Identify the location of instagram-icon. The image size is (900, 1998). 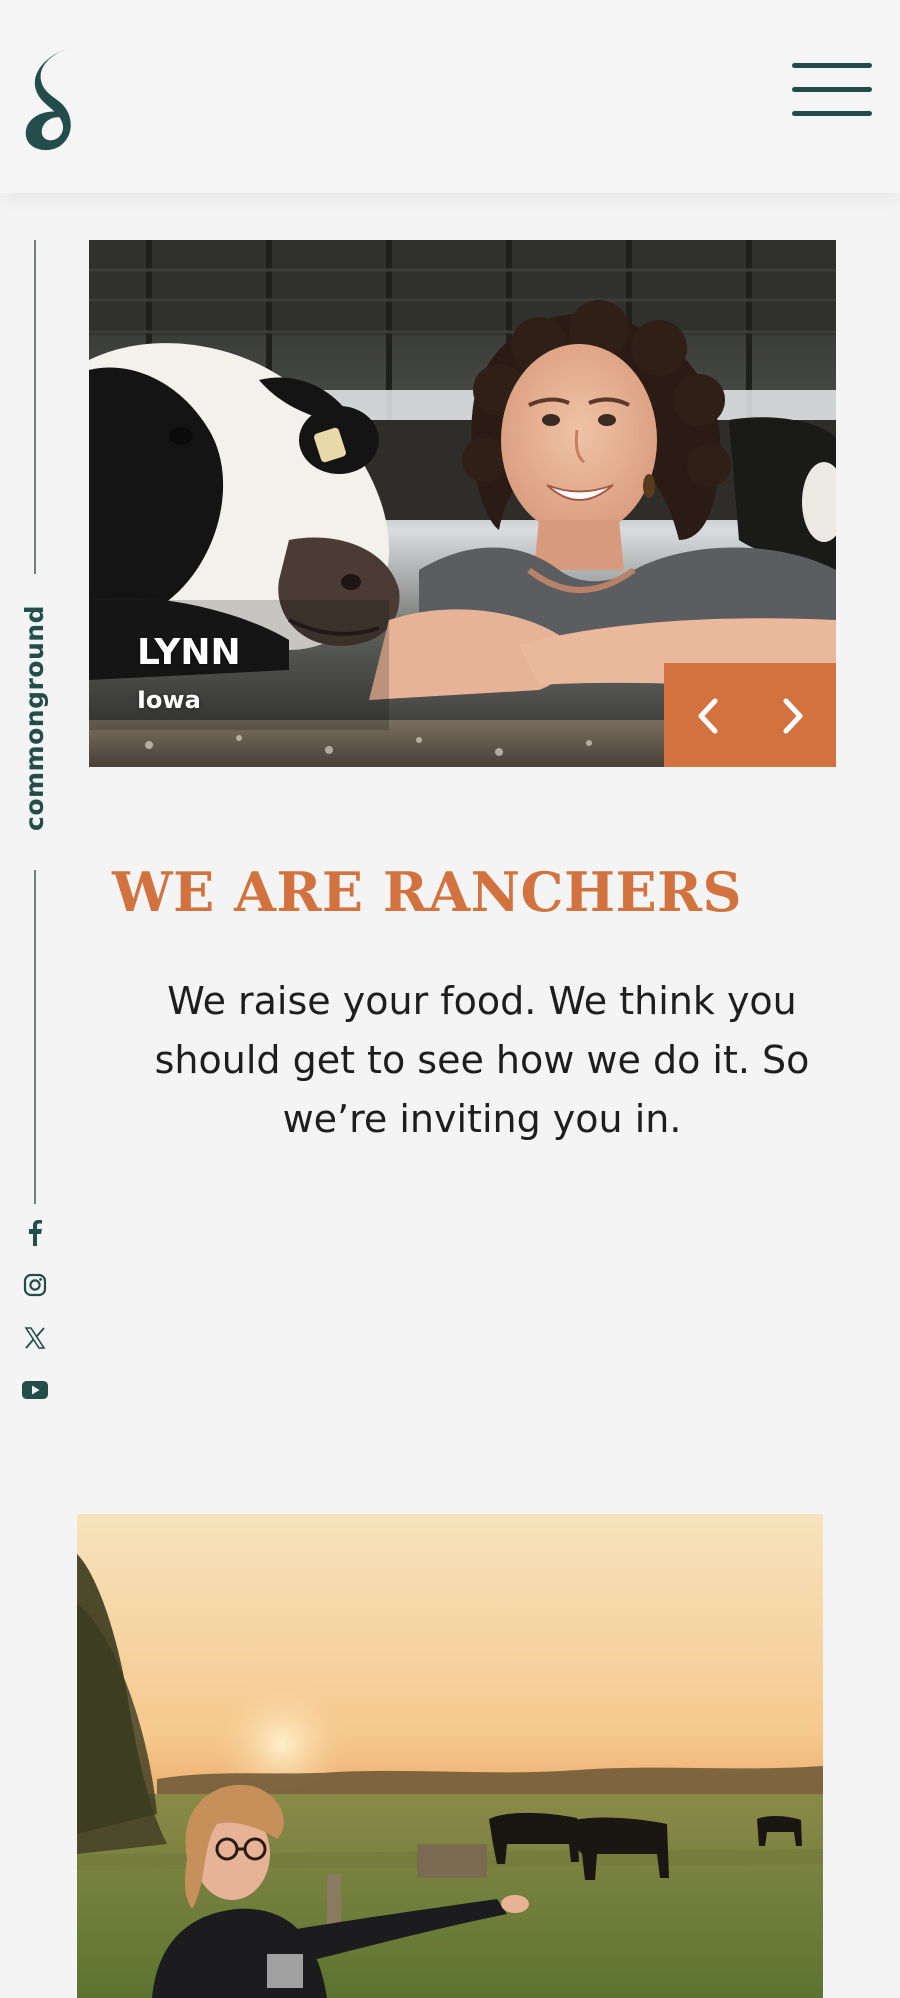
(35, 1285).